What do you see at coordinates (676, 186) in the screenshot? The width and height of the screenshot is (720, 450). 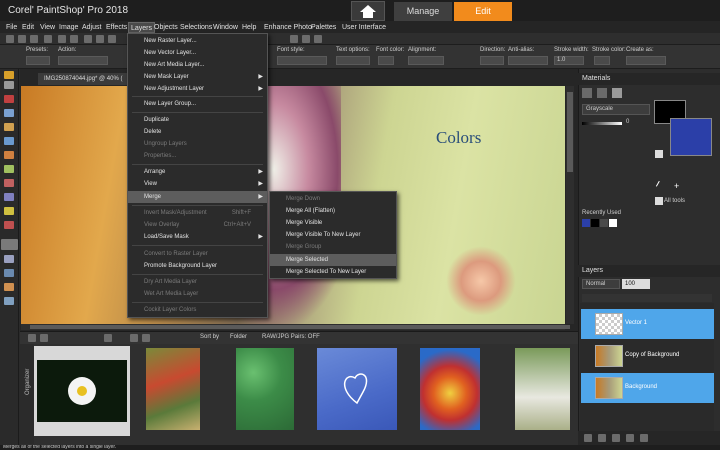 I see `add-swatch-icon: +` at bounding box center [676, 186].